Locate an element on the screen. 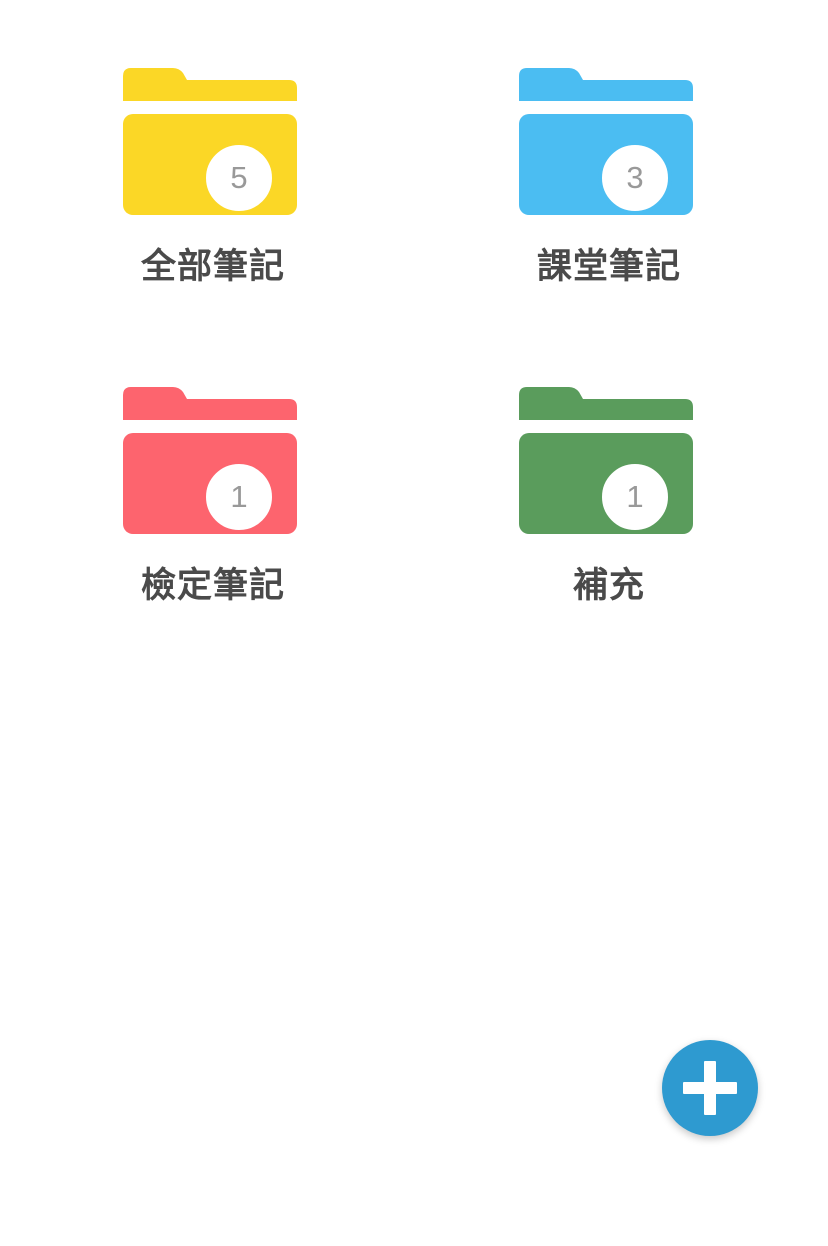 The width and height of the screenshot is (828, 1246). folder-tile-supplement: 1 補充 is located at coordinates (609, 507).